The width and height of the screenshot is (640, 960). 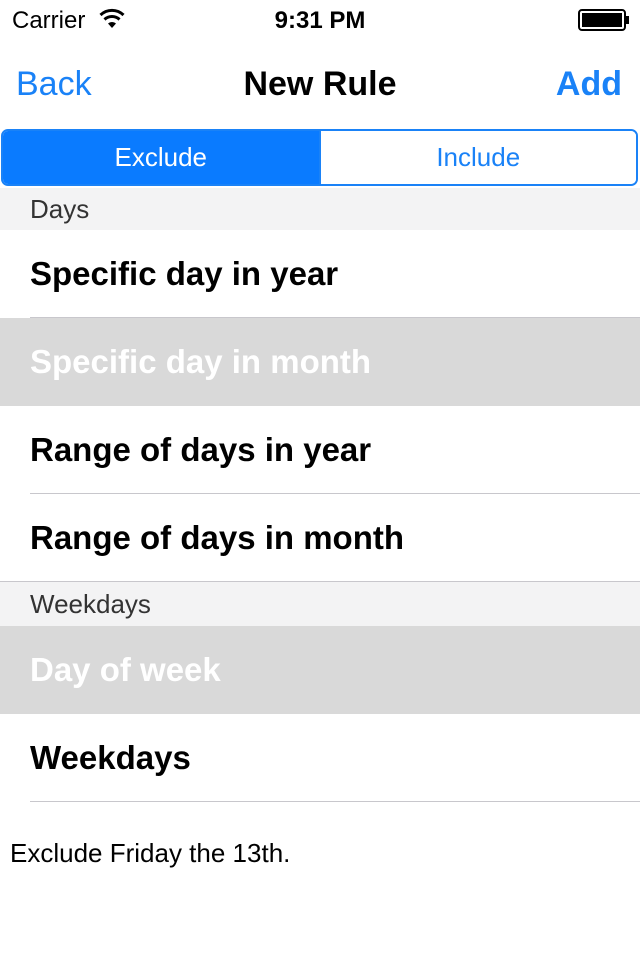 What do you see at coordinates (320, 209) in the screenshot?
I see `section-header-days: Days` at bounding box center [320, 209].